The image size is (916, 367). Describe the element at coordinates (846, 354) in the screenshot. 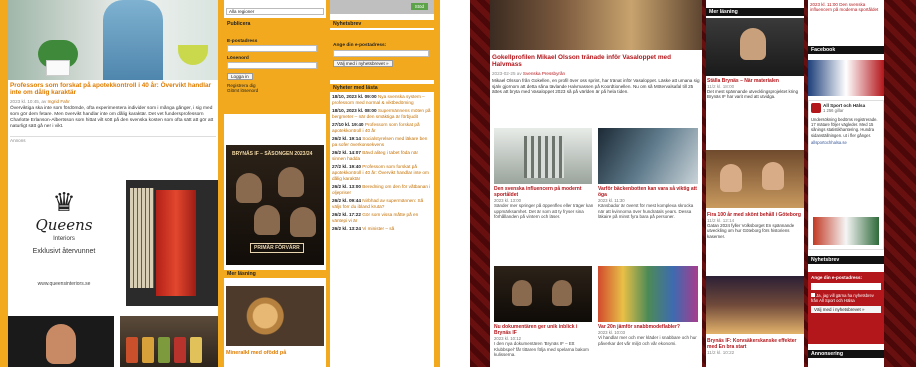

I see `advertising-bar: Annonsering` at that location.